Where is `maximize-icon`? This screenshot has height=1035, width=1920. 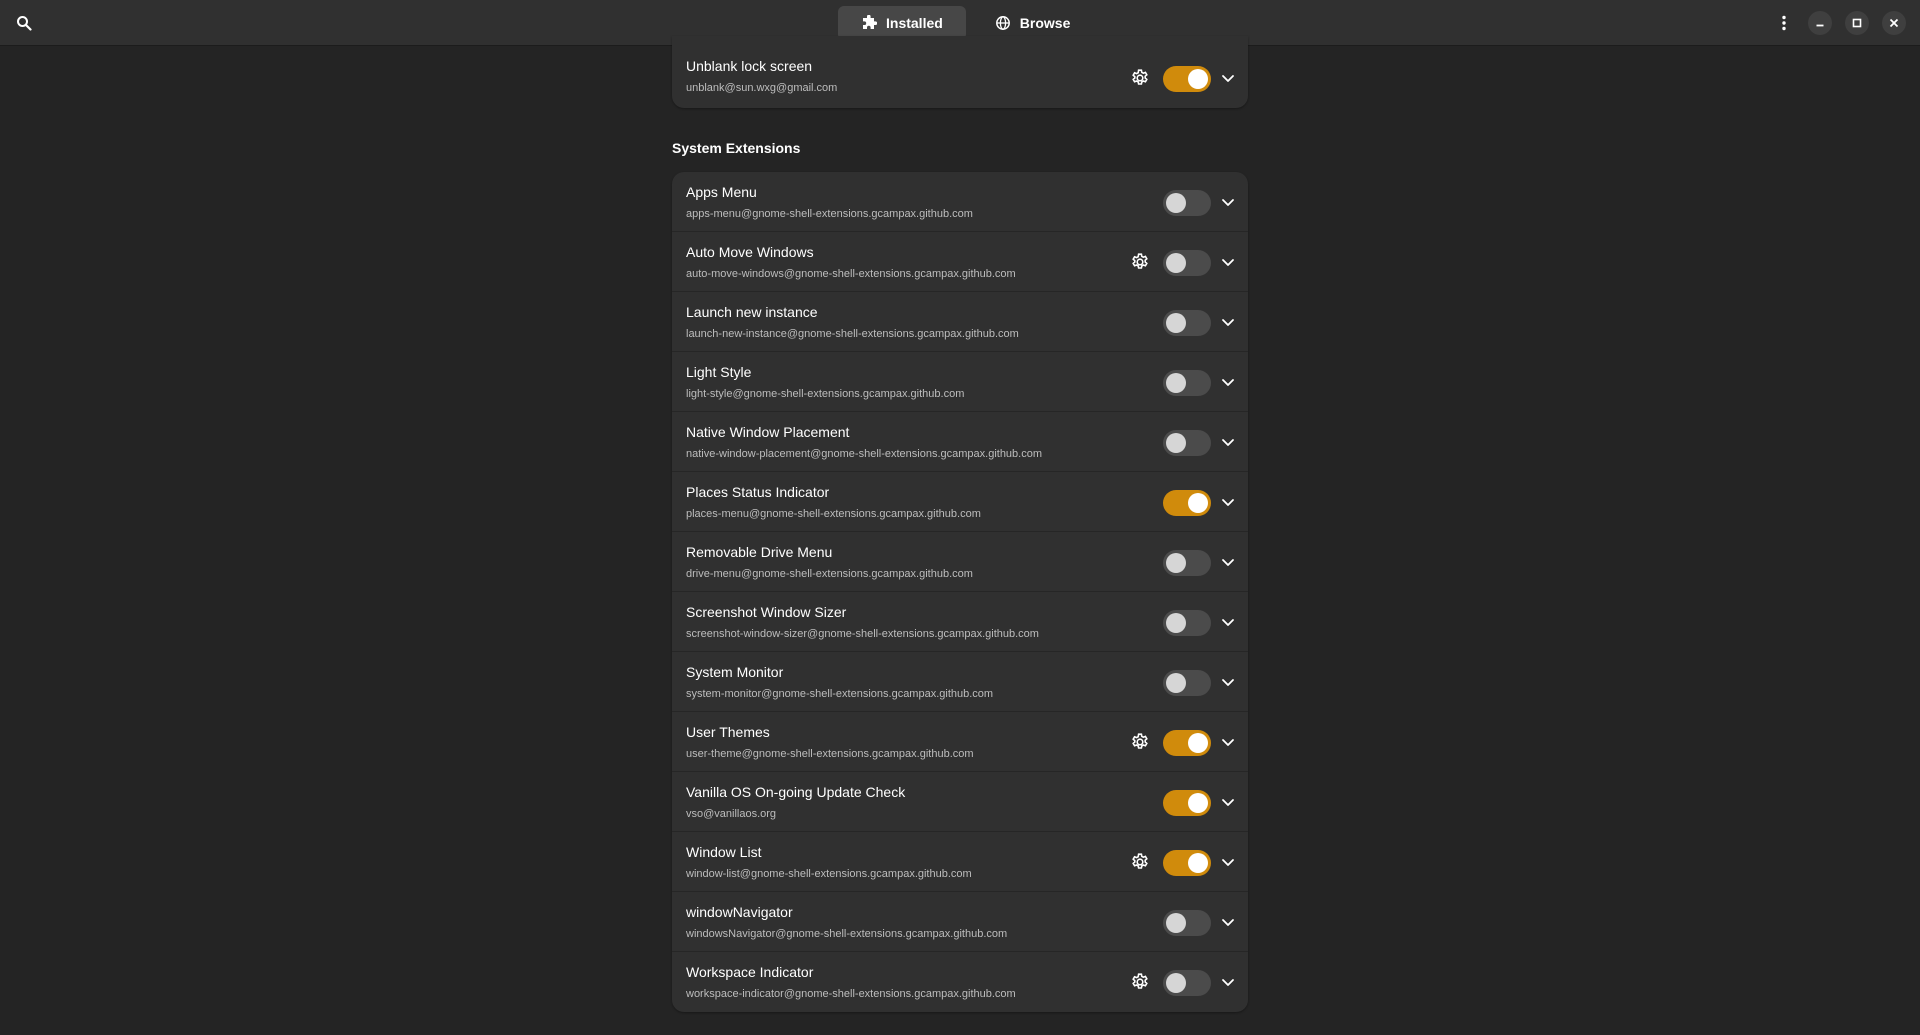 maximize-icon is located at coordinates (1857, 23).